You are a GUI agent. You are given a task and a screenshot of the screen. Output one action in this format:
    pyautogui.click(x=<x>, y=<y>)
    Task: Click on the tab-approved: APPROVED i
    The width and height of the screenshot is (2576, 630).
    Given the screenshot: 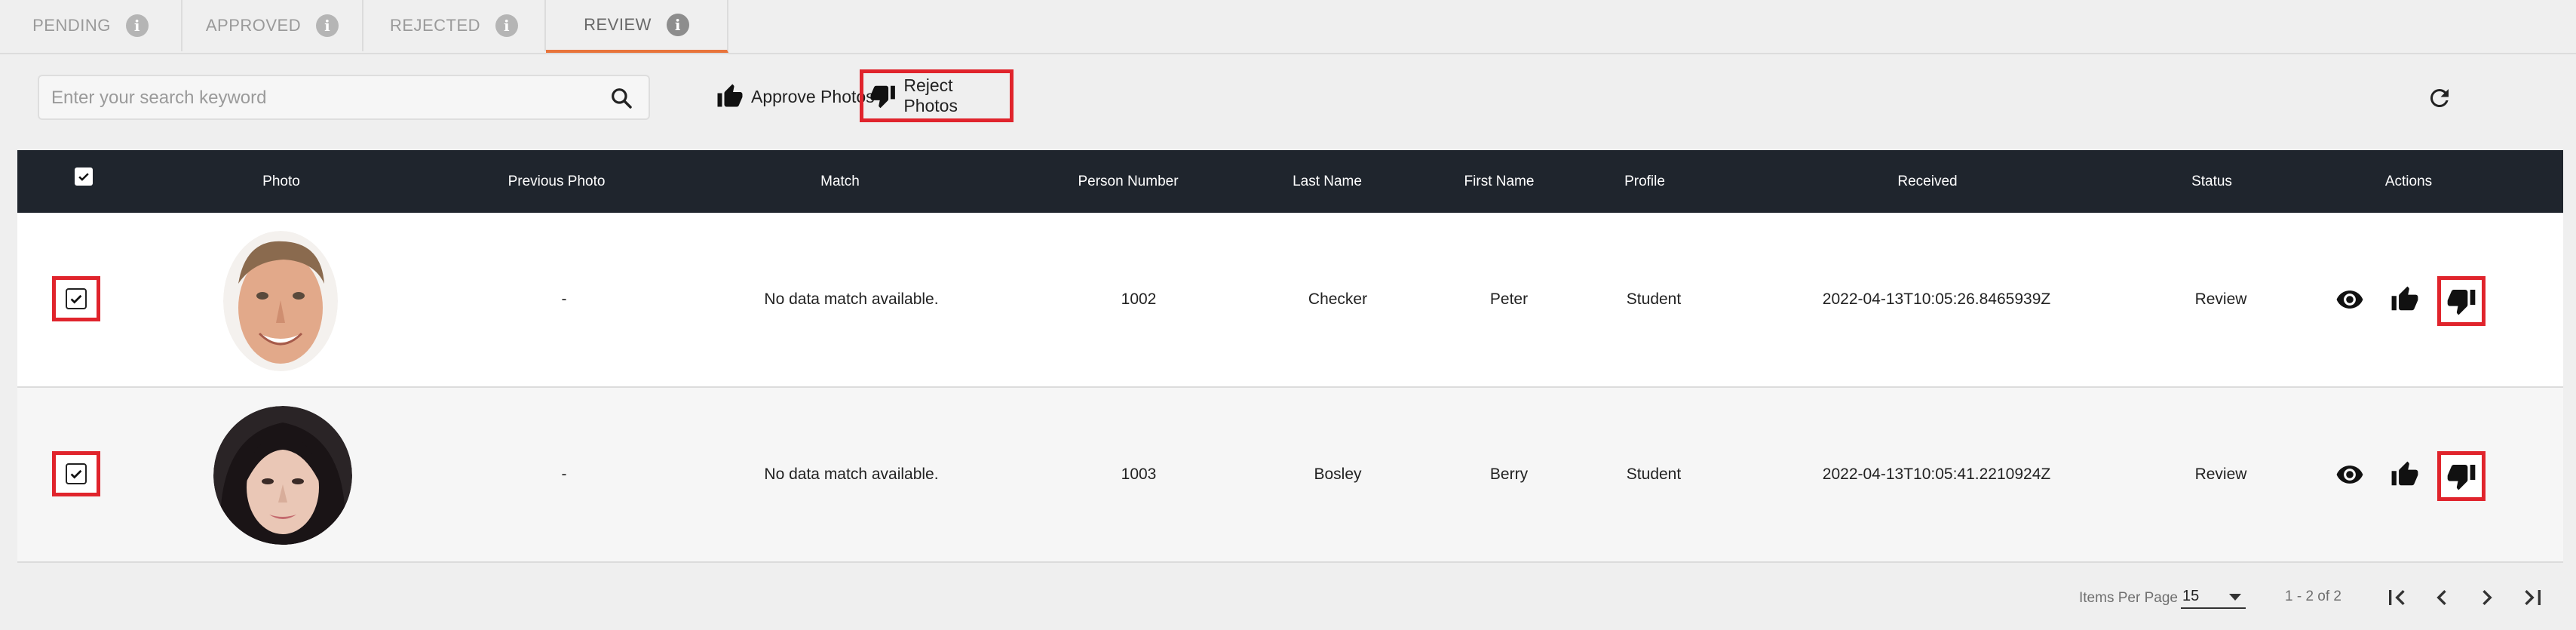 What is the action you would take?
    pyautogui.click(x=272, y=25)
    